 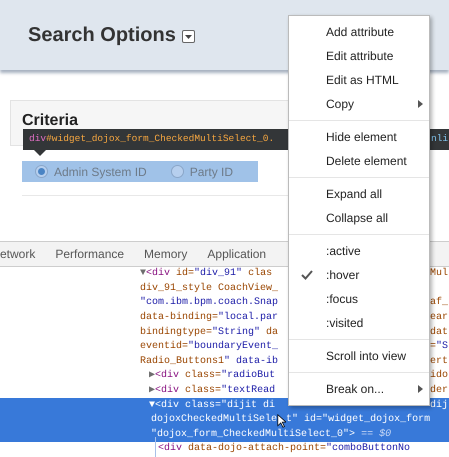 What do you see at coordinates (359, 32) in the screenshot?
I see `menu-item: Add attribute` at bounding box center [359, 32].